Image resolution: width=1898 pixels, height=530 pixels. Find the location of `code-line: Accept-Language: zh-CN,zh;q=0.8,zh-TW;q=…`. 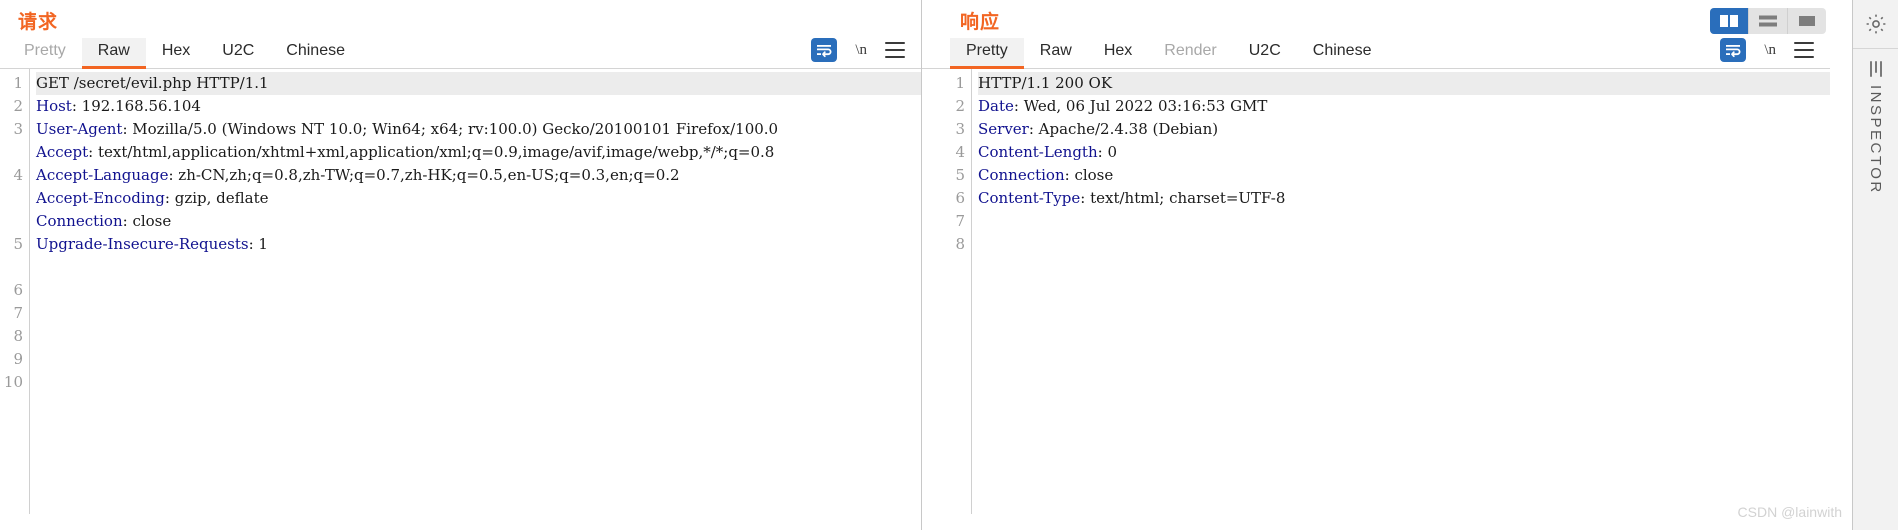

code-line: Accept-Language: zh-CN,zh;q=0.8,zh-TW;q=… is located at coordinates (478, 175).